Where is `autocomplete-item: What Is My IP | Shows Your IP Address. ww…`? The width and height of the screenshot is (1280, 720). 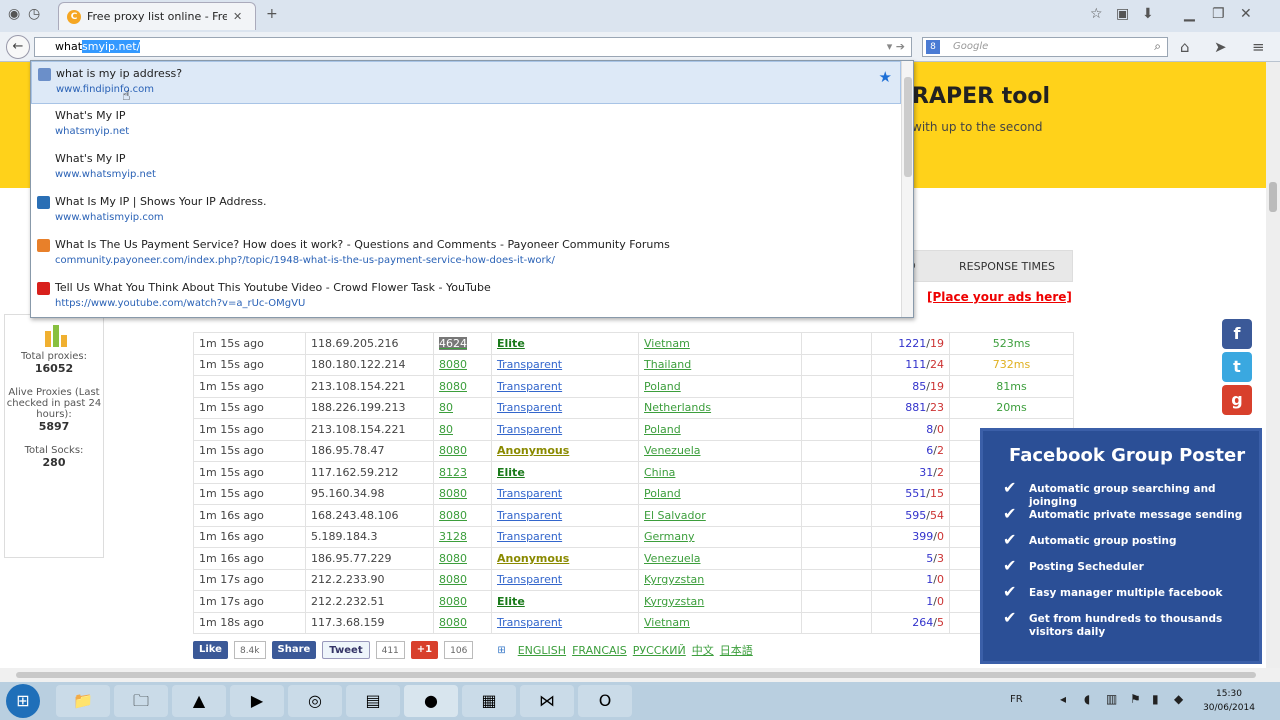
autocomplete-item: What Is My IP | Shows Your IP Address. ww… is located at coordinates (466, 211).